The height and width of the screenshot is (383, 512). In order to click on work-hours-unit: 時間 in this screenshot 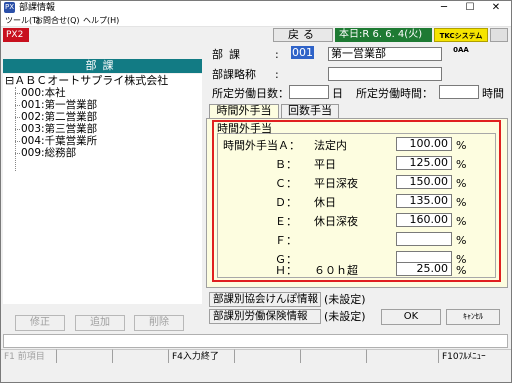, I will do `click(493, 93)`.